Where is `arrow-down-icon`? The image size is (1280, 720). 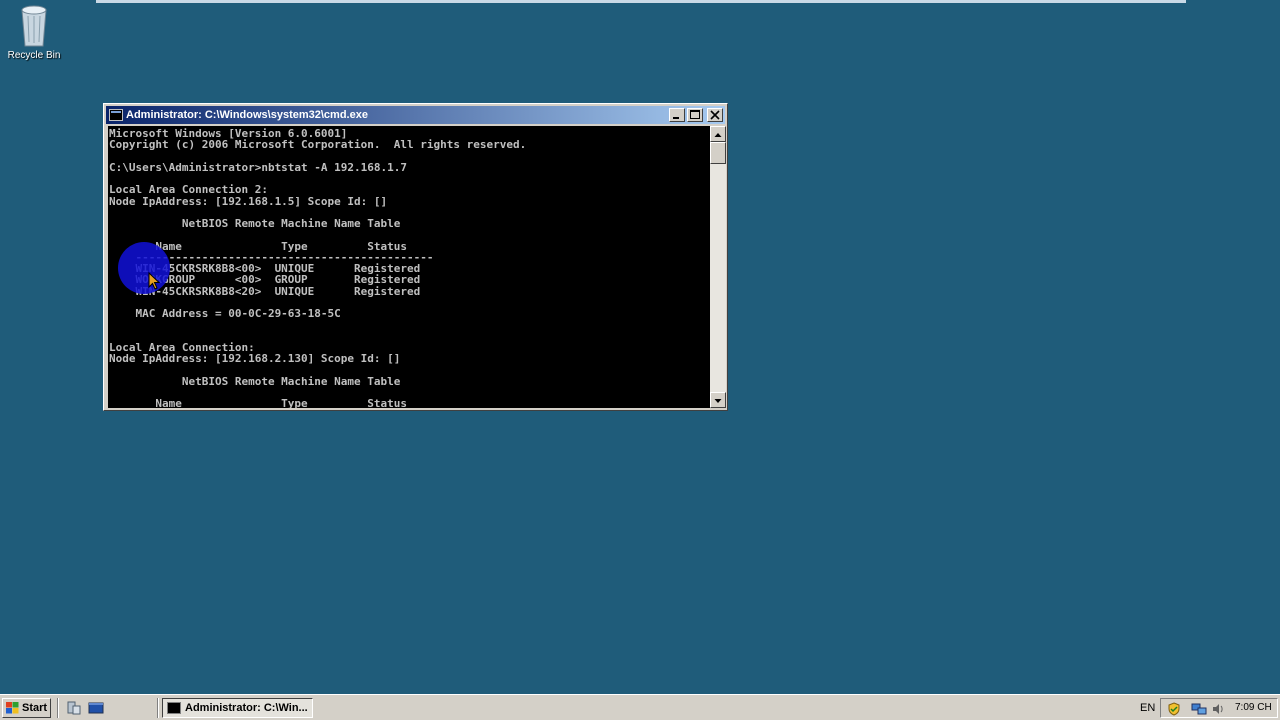
arrow-down-icon is located at coordinates (718, 401).